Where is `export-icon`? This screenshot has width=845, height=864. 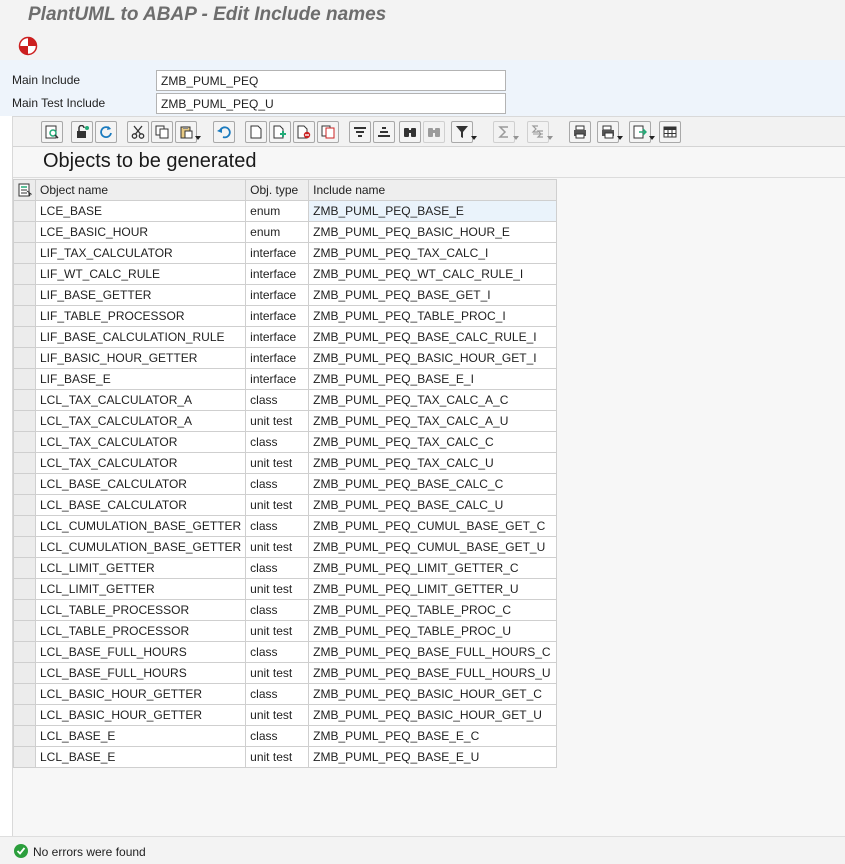 export-icon is located at coordinates (640, 132).